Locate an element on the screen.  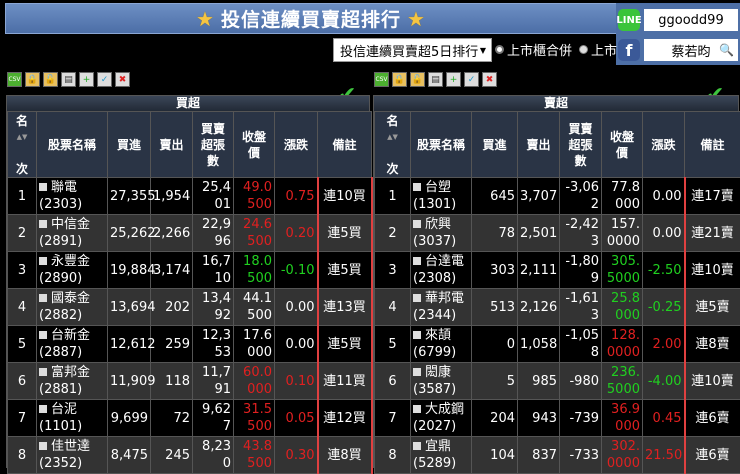
stock-name: 聯電 is located at coordinates (64, 187).